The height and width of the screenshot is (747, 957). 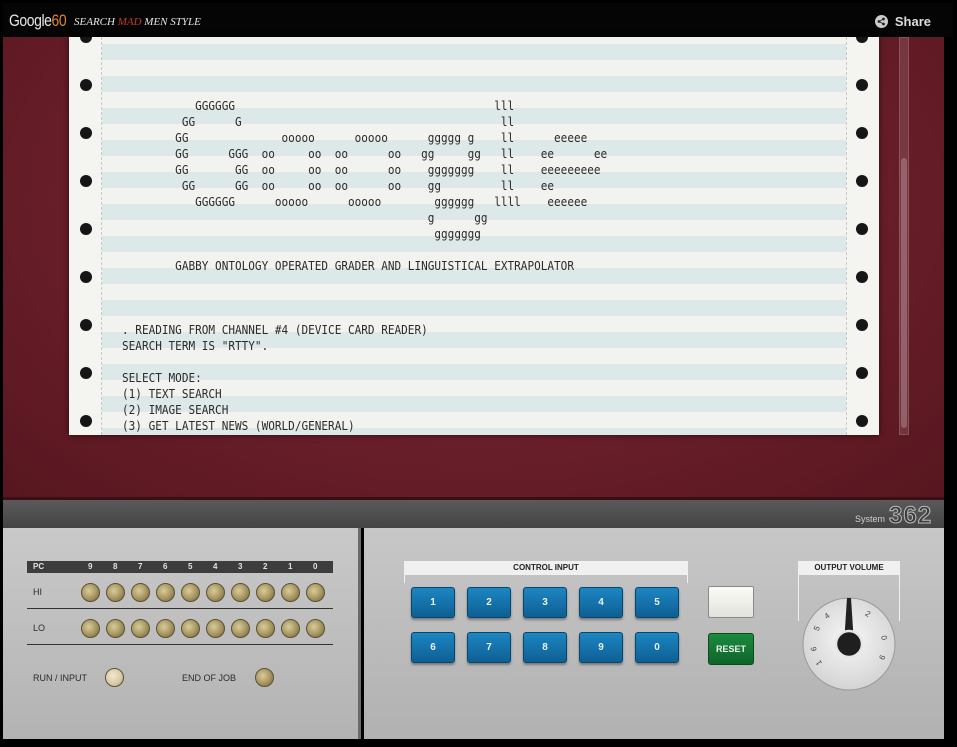 What do you see at coordinates (489, 647) in the screenshot?
I see `key-7-button: 7` at bounding box center [489, 647].